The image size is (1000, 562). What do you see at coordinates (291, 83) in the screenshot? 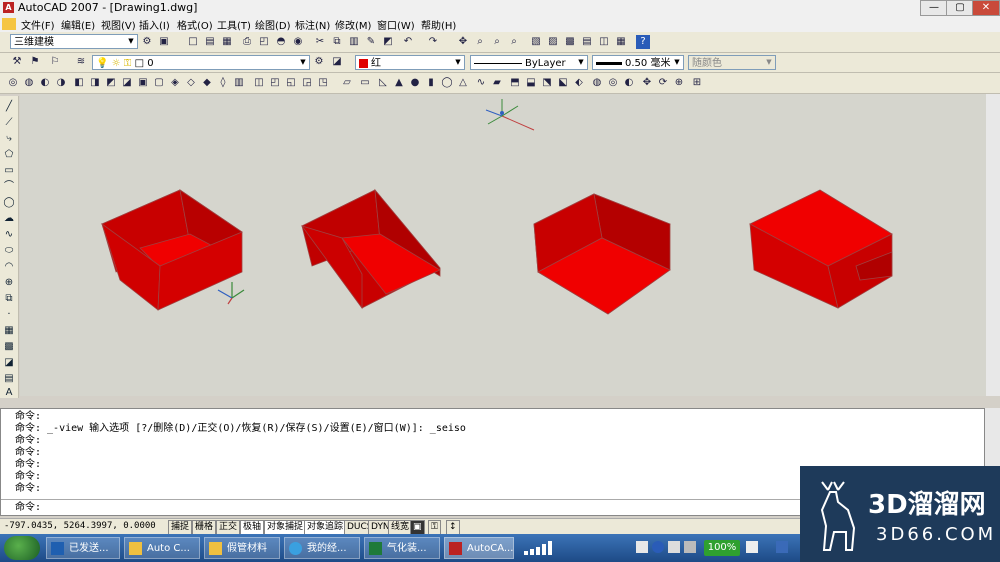
I see `hidden-icon: ◱` at bounding box center [291, 83].